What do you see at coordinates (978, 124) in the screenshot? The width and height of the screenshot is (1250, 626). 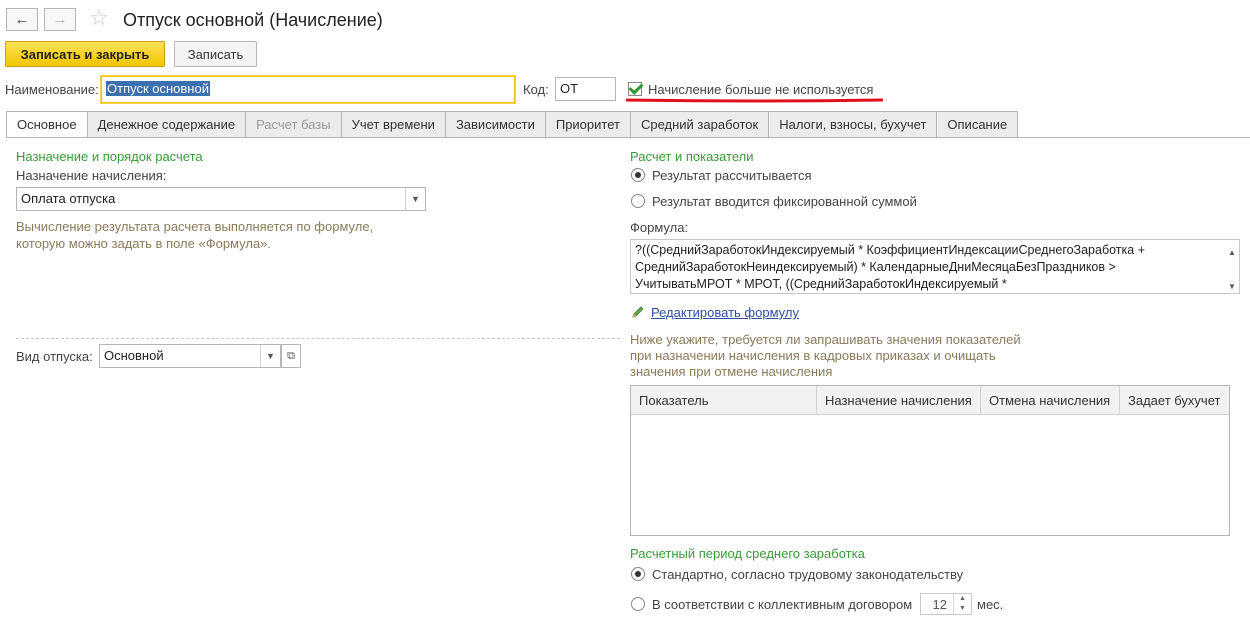 I see `tab-description: Описание` at bounding box center [978, 124].